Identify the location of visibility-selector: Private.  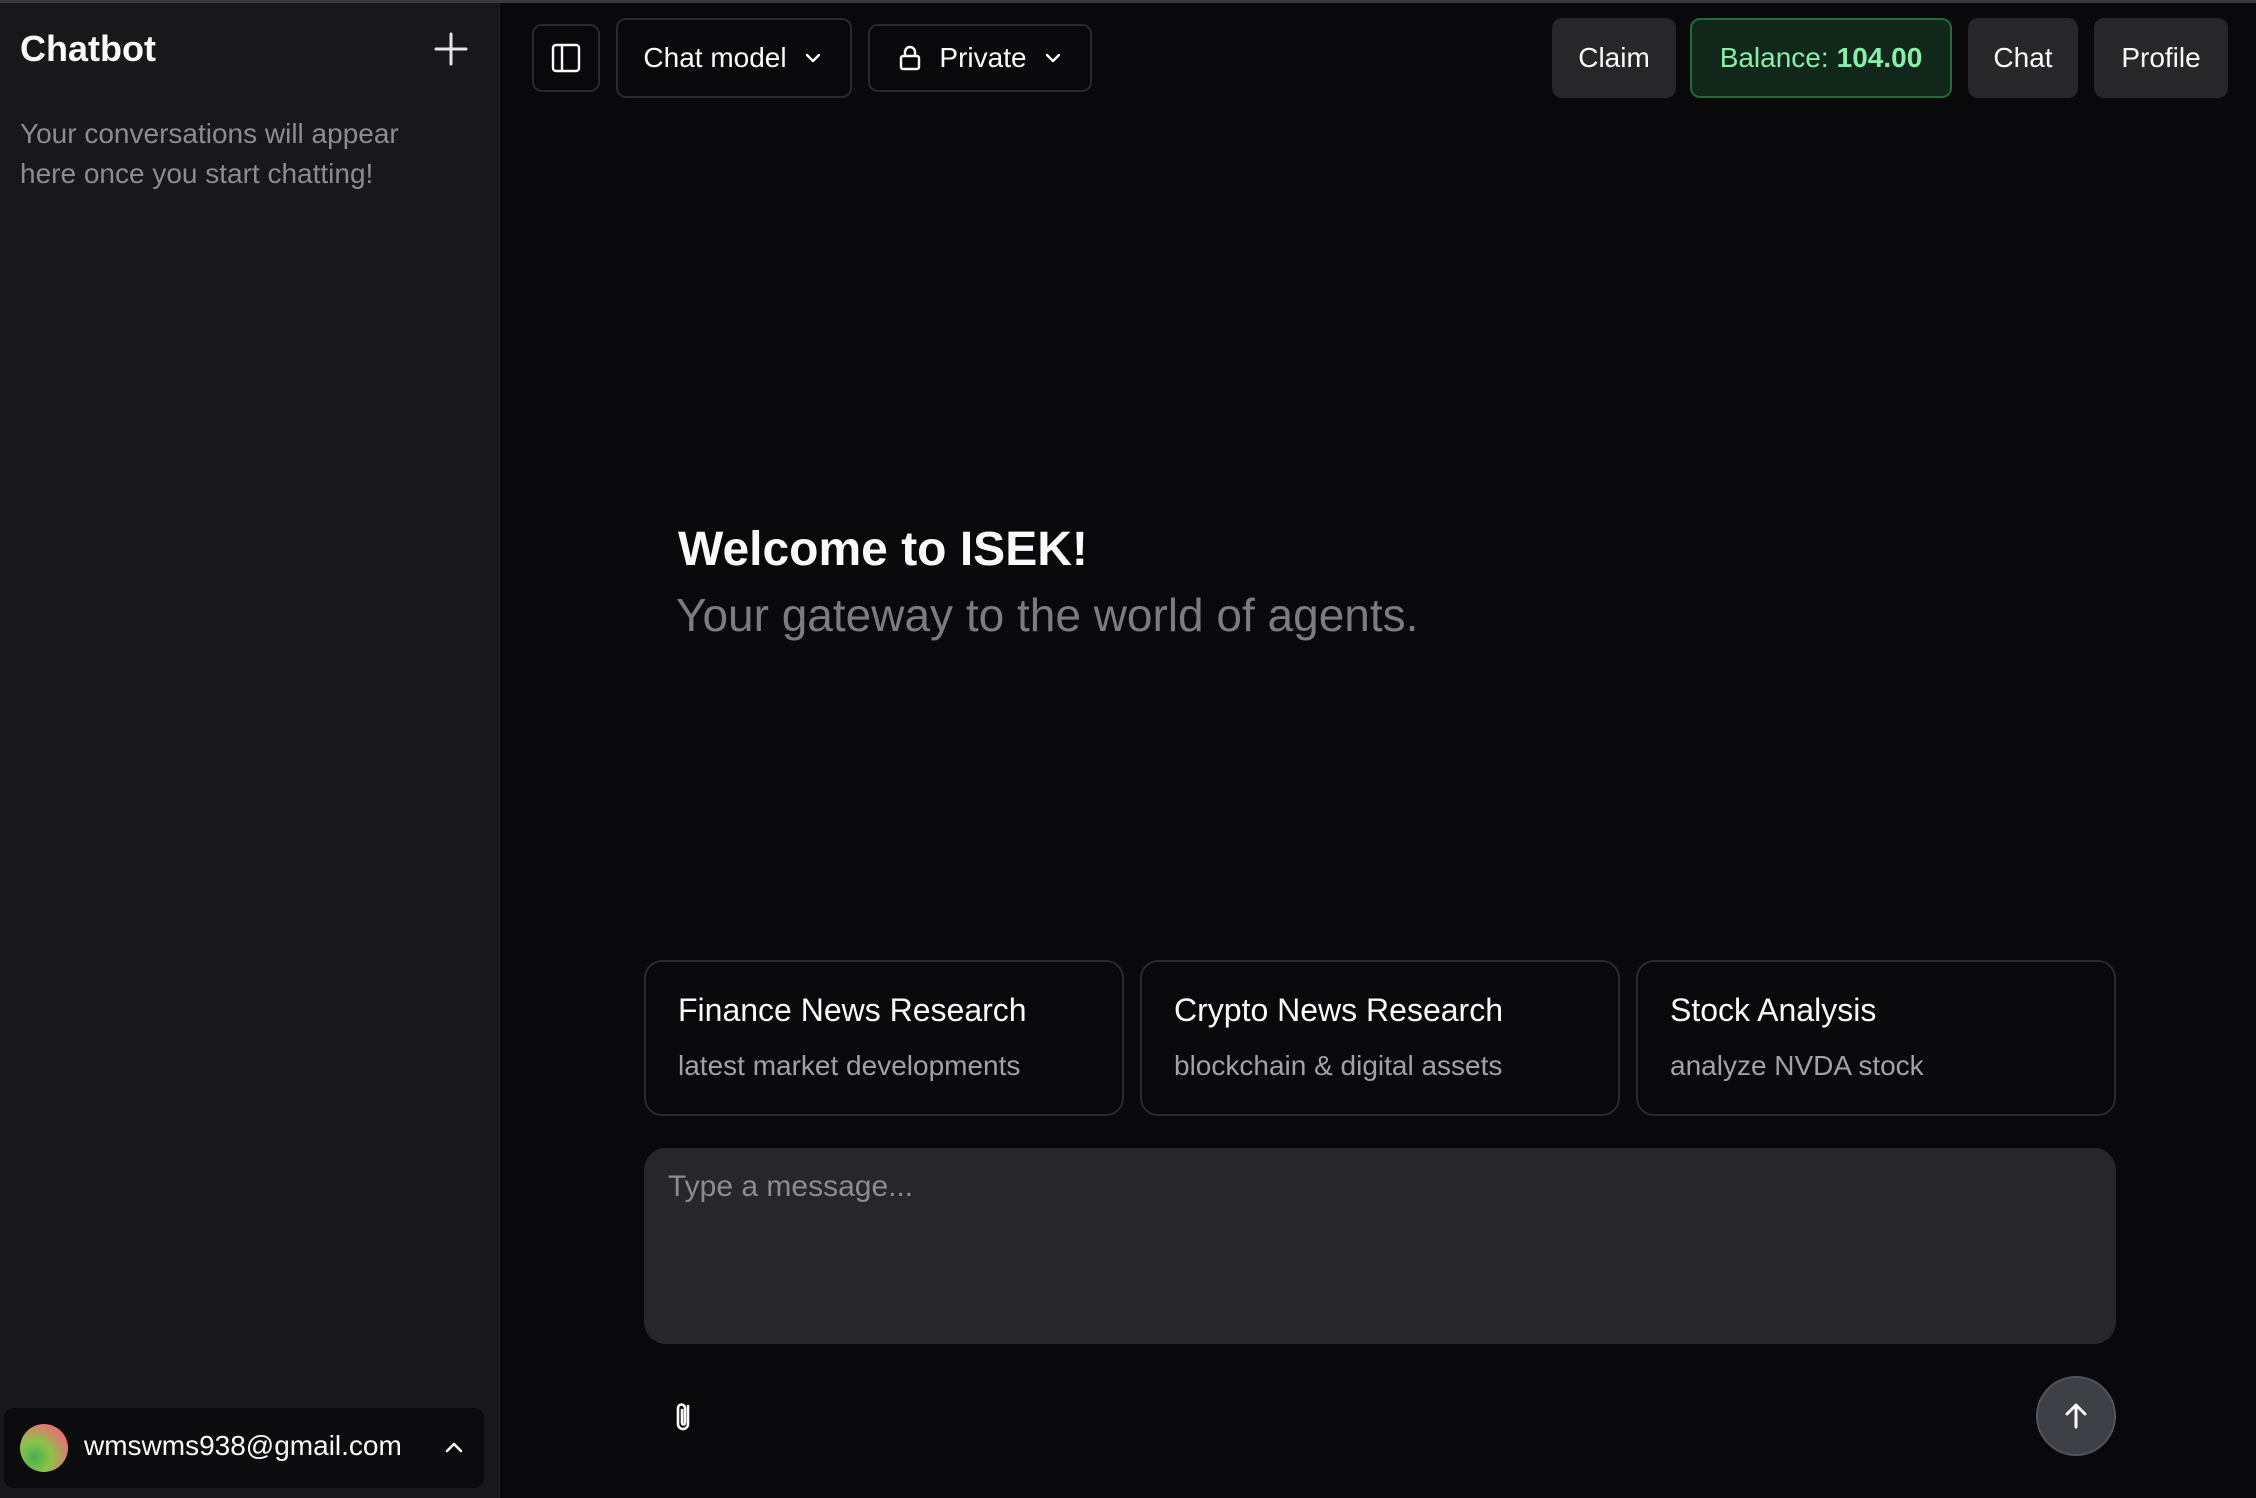
(980, 58).